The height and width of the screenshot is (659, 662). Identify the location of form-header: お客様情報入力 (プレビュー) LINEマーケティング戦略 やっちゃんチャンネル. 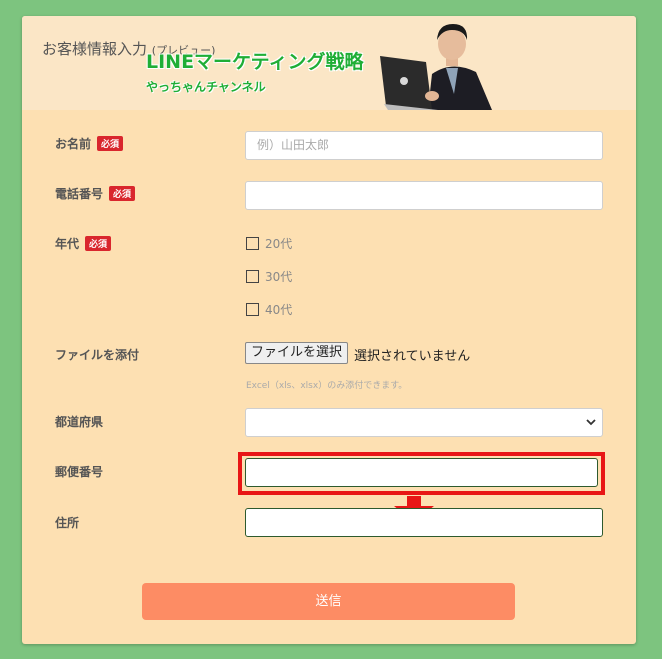
(329, 63).